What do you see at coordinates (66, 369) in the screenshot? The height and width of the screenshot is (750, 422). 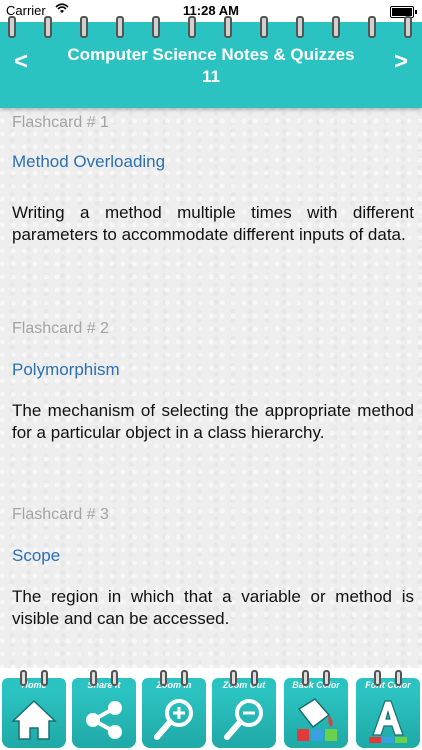 I see `flashcard-term: Polymorphism` at bounding box center [66, 369].